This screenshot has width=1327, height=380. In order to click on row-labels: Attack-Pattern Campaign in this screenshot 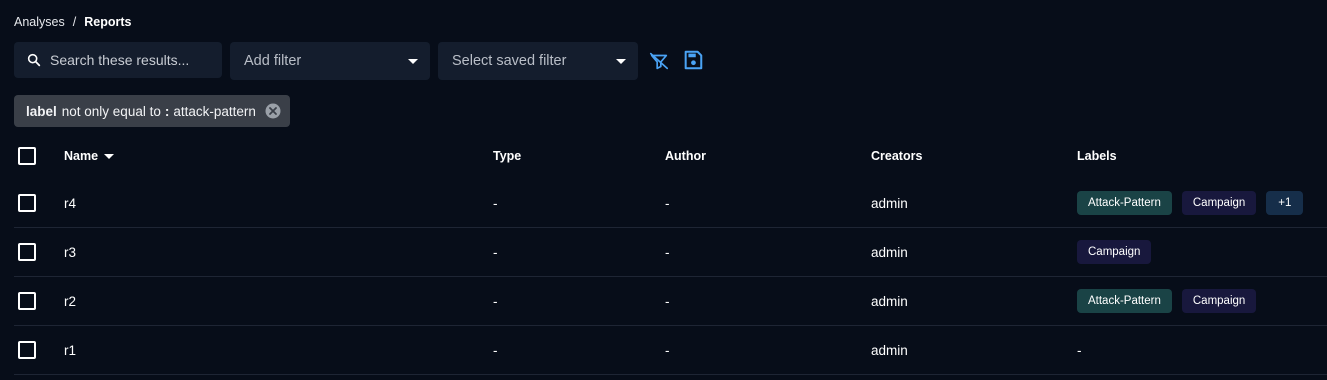, I will do `click(1167, 301)`.